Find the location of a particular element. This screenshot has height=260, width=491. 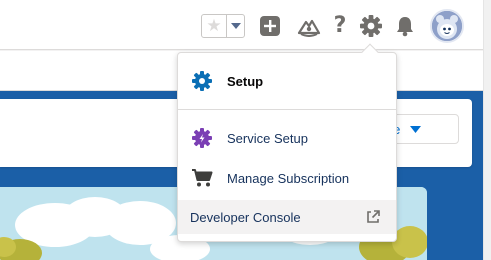

cart-icon is located at coordinates (202, 178).